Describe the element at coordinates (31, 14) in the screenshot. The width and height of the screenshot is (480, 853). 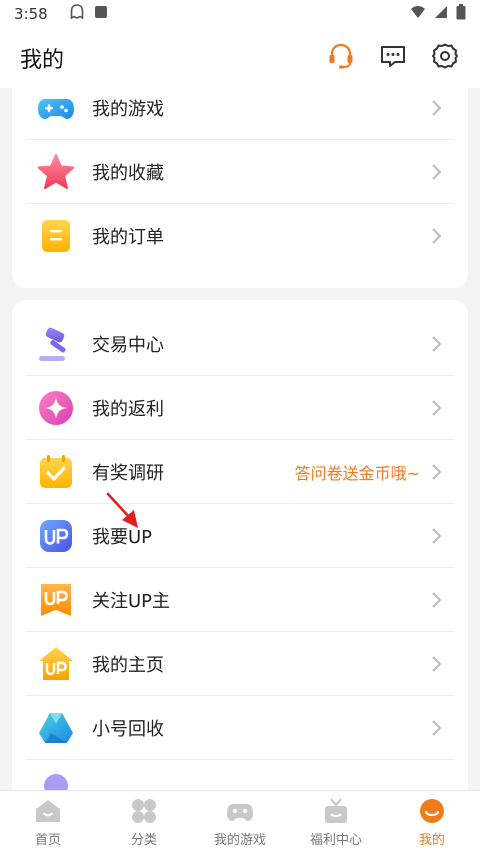
I see `status-time: 3:58` at that location.